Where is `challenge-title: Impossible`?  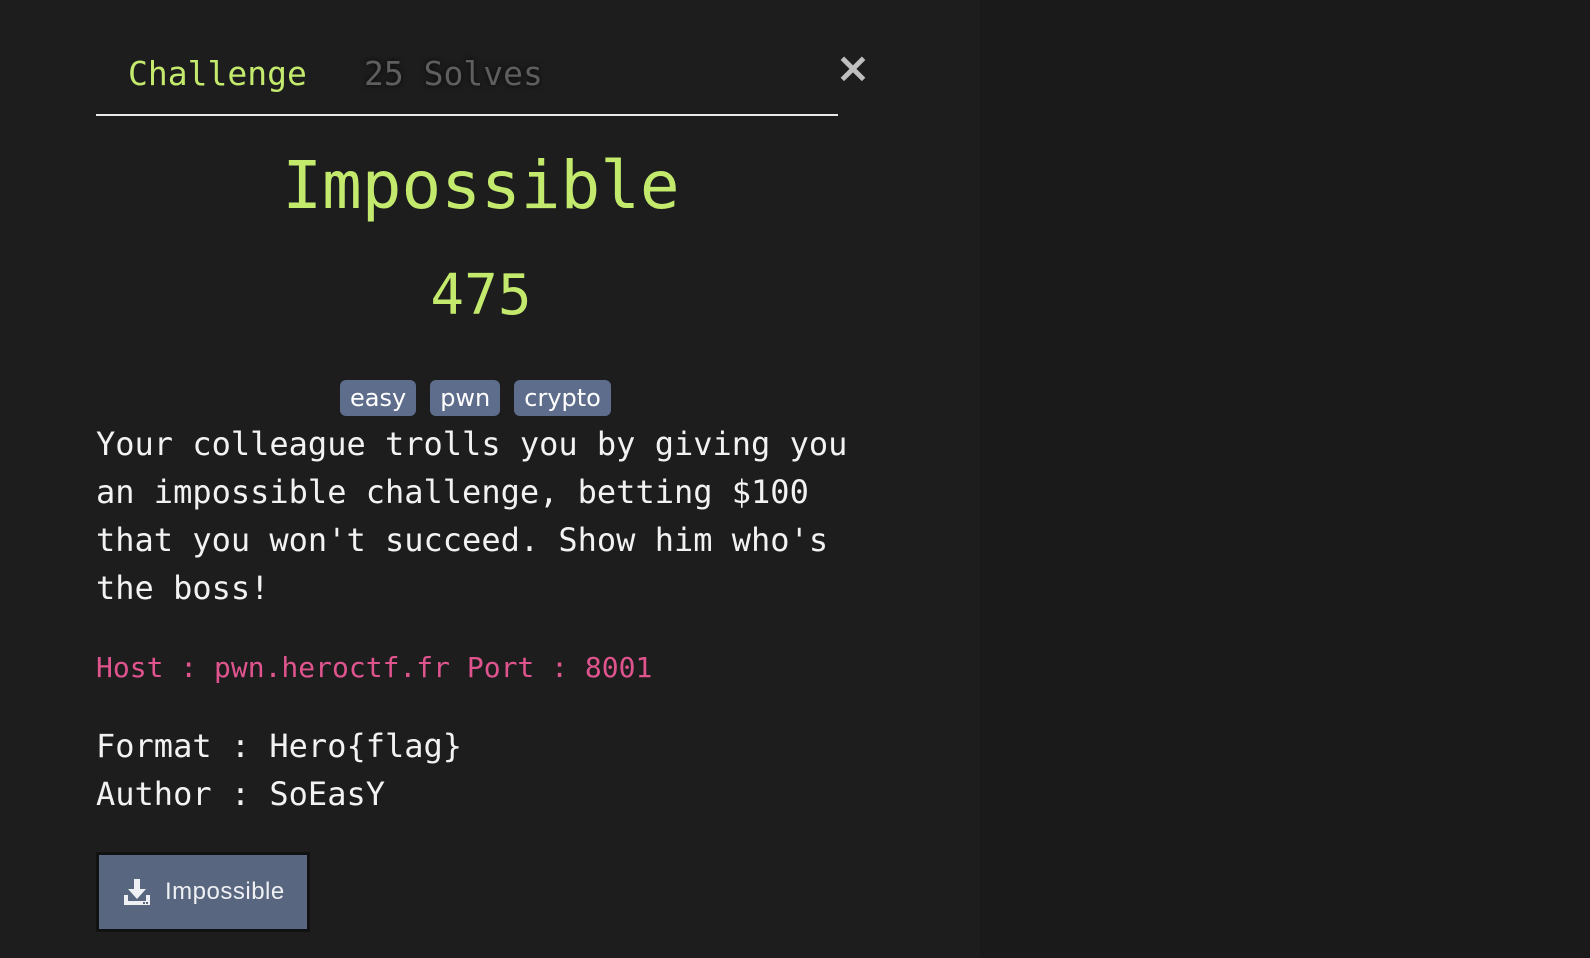 challenge-title: Impossible is located at coordinates (481, 185).